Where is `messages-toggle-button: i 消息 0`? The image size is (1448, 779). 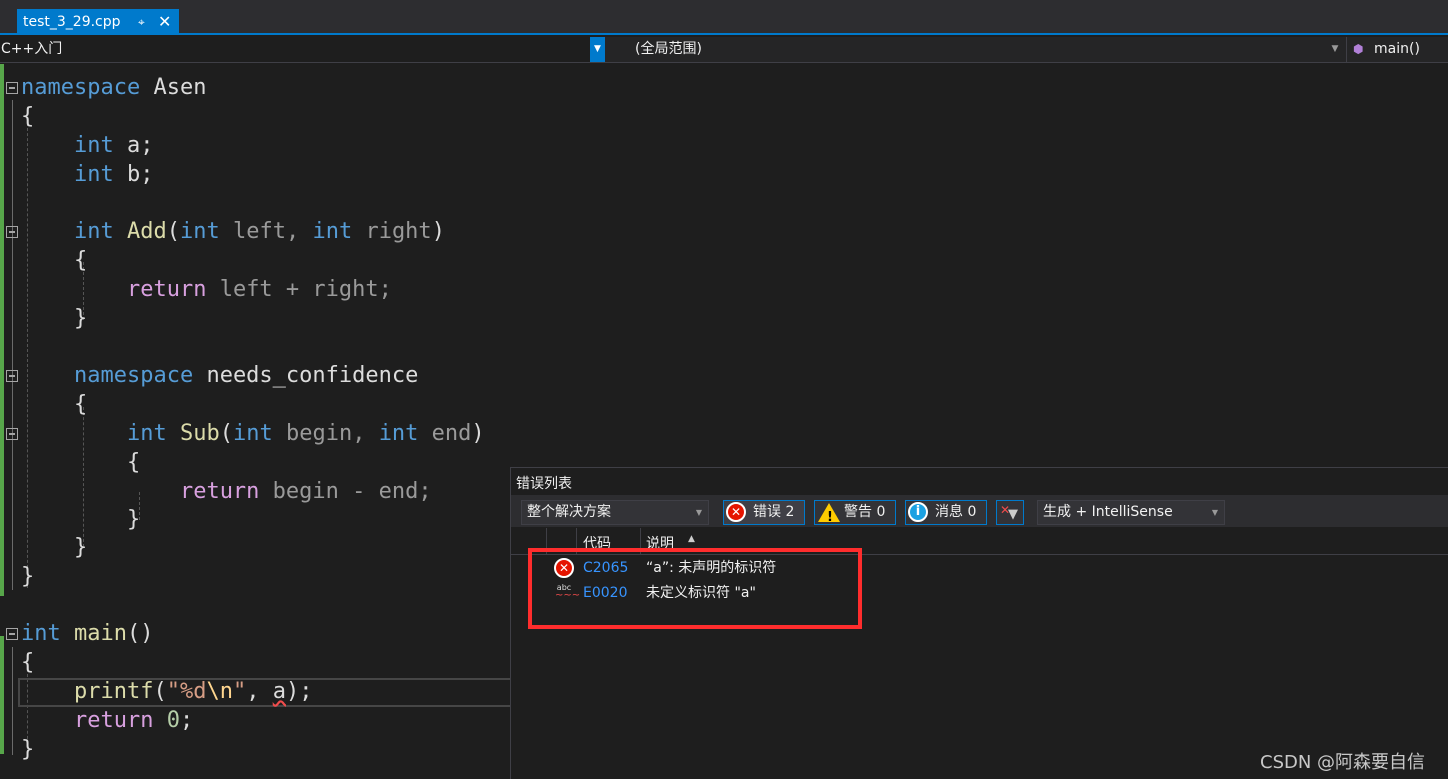
messages-toggle-button: i 消息 0 is located at coordinates (946, 512).